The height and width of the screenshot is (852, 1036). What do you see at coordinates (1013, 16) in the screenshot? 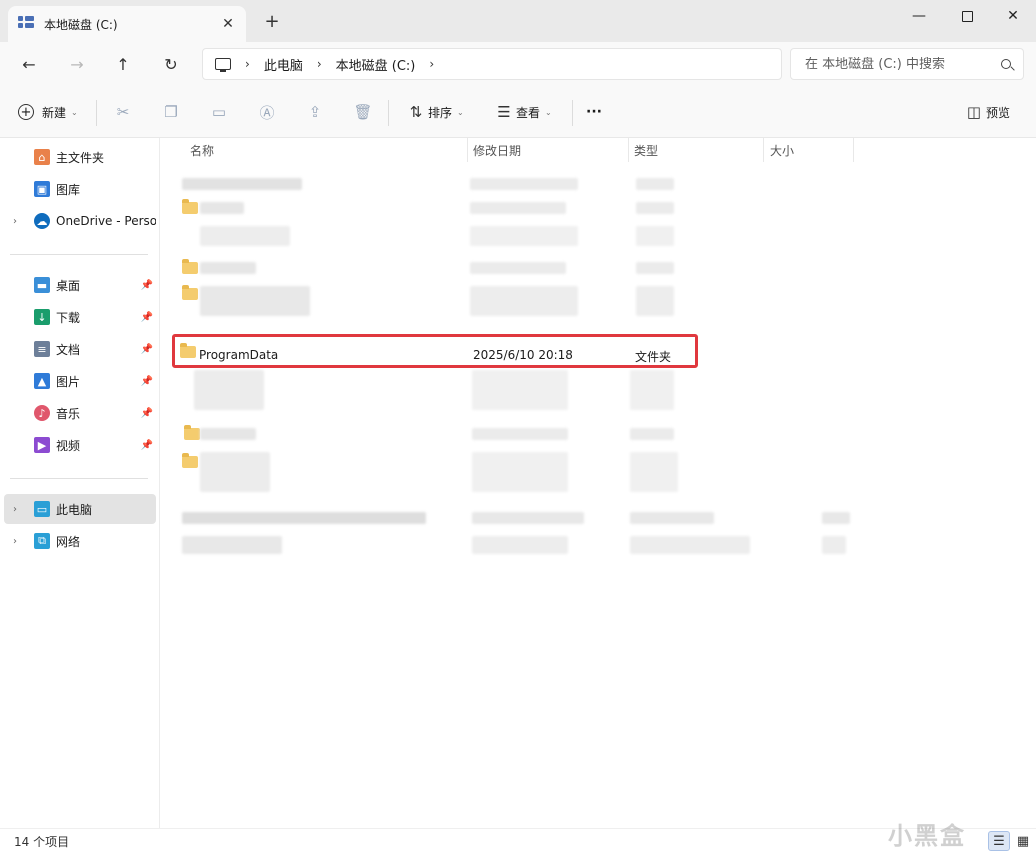
I see `close-window-button: ✕` at bounding box center [1013, 16].